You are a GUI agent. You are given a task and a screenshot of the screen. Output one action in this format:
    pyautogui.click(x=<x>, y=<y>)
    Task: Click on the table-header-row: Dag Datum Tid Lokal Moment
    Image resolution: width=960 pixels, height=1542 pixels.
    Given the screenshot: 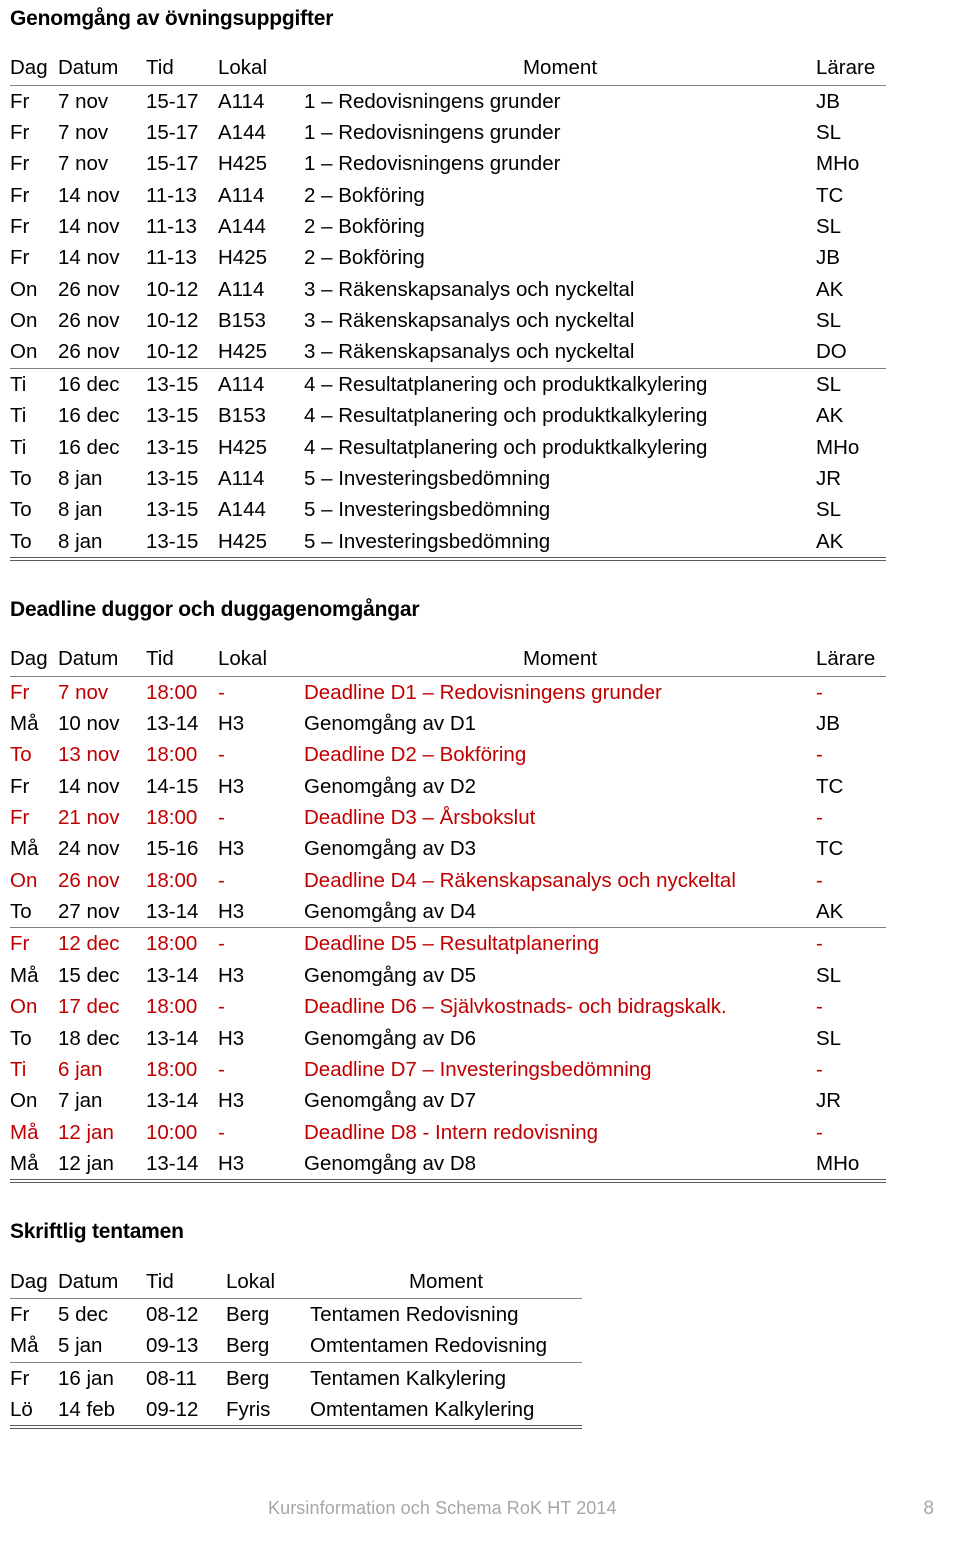 What is the action you would take?
    pyautogui.click(x=296, y=1282)
    